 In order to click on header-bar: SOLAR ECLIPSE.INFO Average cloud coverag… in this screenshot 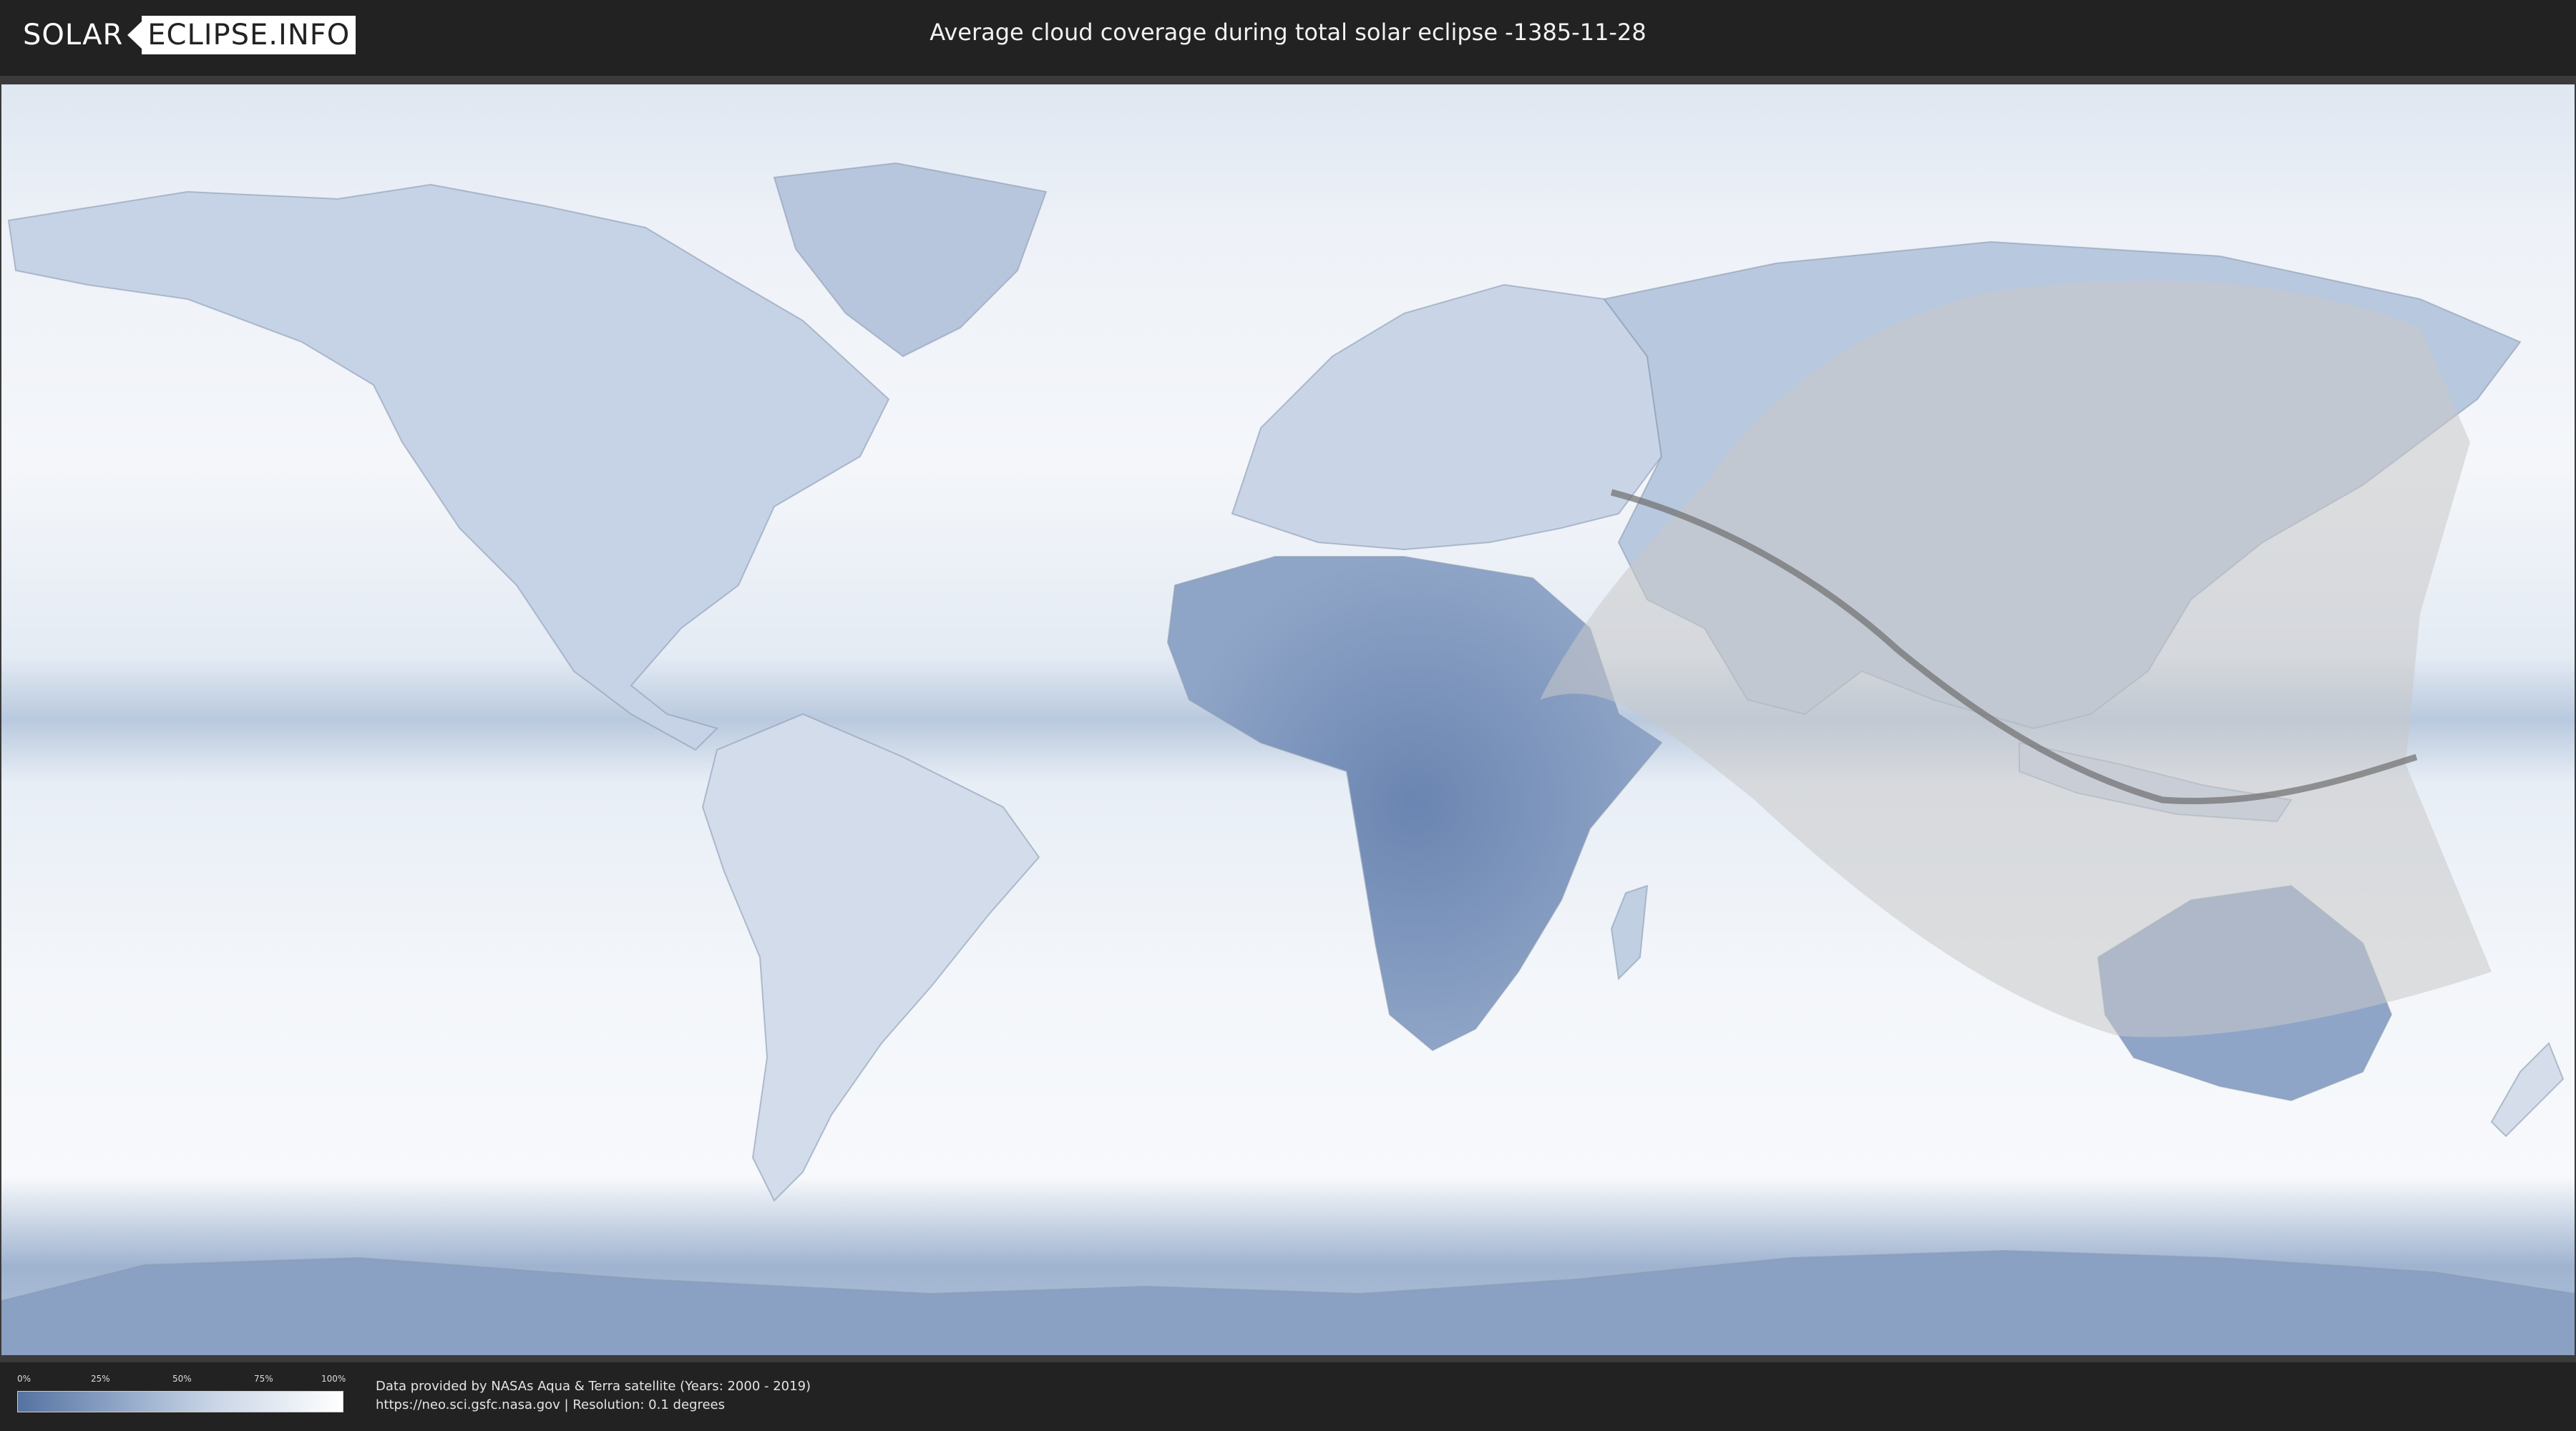, I will do `click(1288, 36)`.